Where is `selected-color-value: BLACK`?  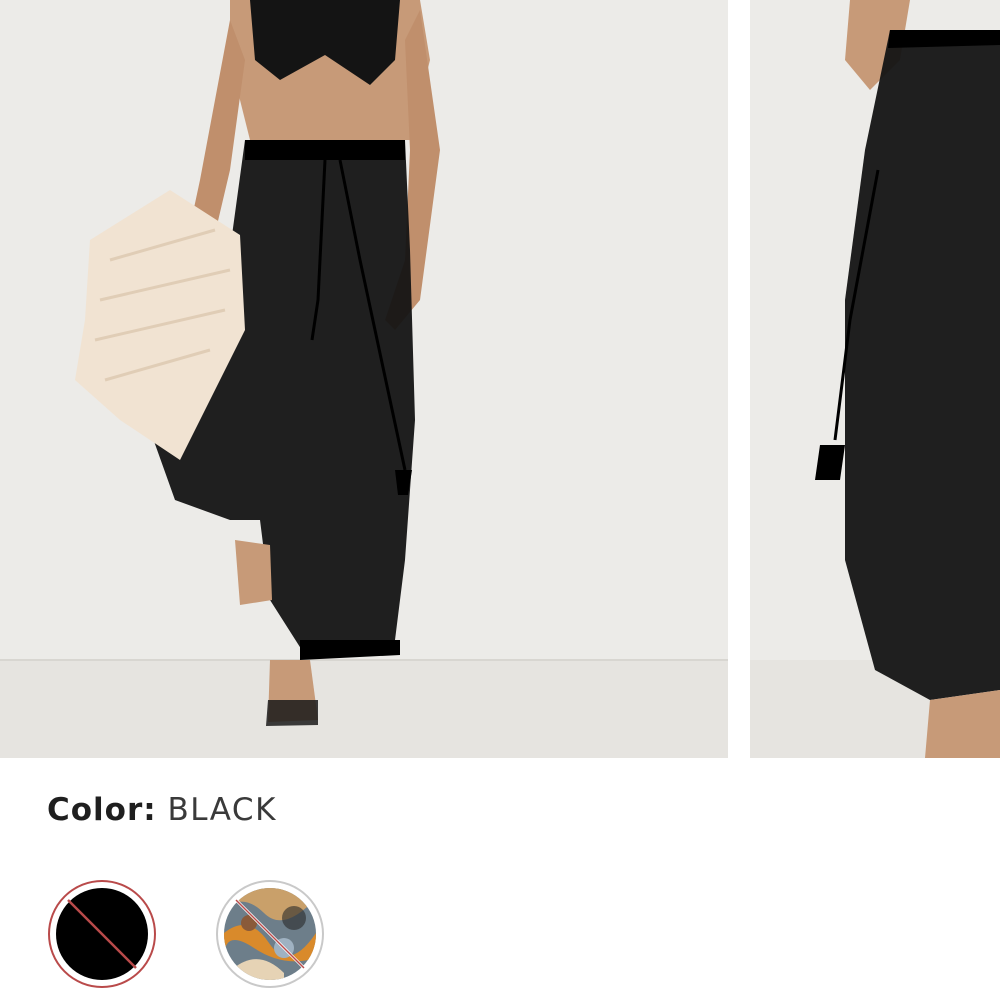
selected-color-value: BLACK is located at coordinates (222, 810).